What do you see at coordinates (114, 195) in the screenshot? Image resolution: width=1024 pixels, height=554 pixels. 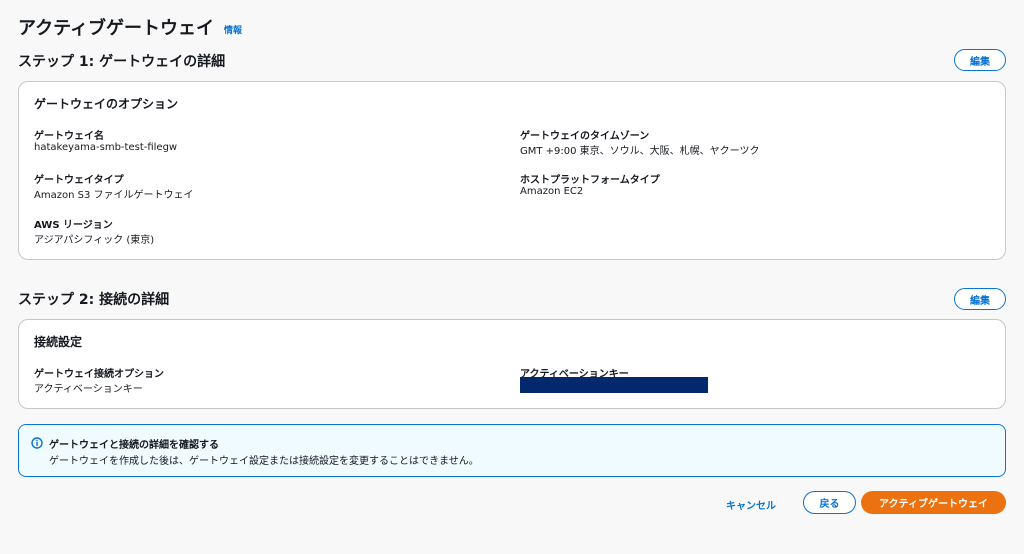 I see `gateway-type-value: Amazon S3 ファイルゲートウェイ` at bounding box center [114, 195].